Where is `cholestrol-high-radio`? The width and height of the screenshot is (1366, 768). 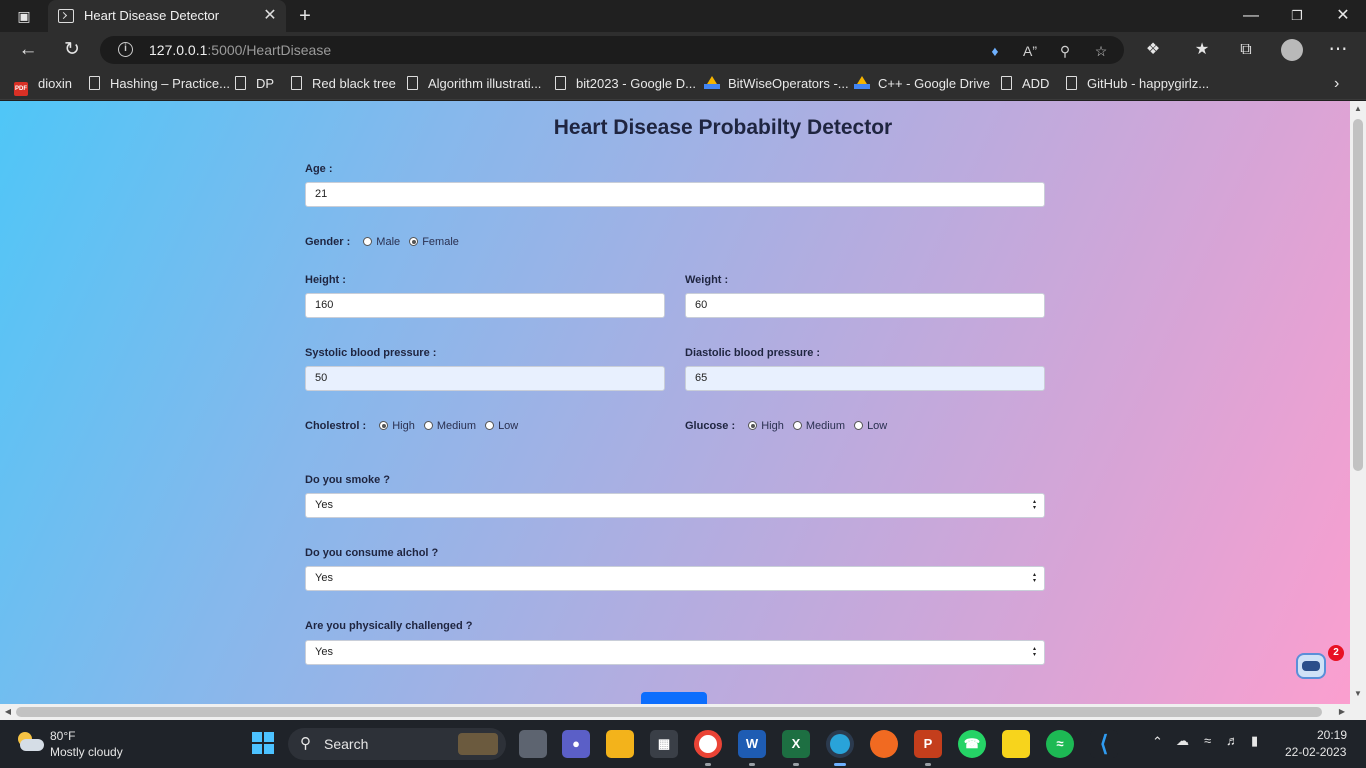 cholestrol-high-radio is located at coordinates (384, 425).